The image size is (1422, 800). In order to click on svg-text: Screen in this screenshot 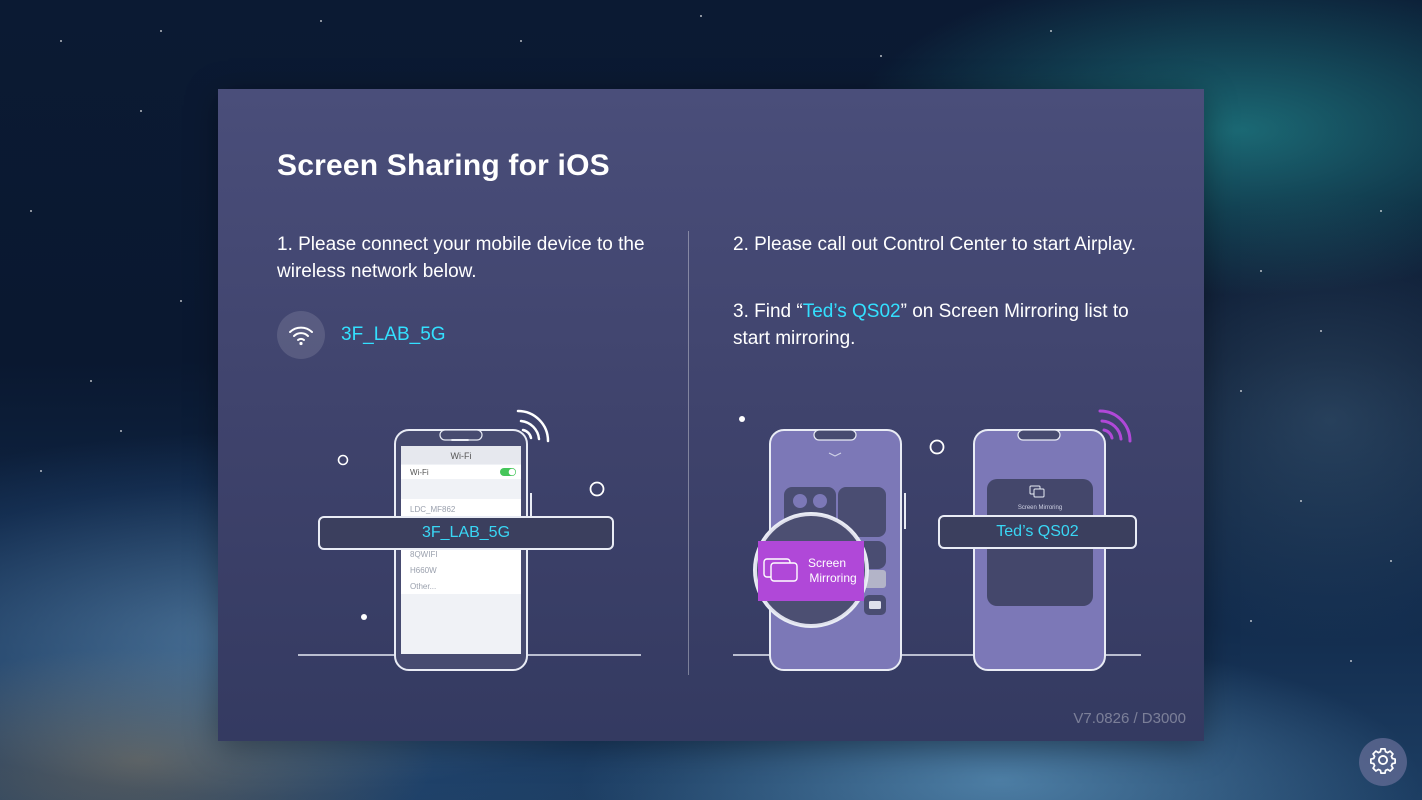, I will do `click(827, 563)`.